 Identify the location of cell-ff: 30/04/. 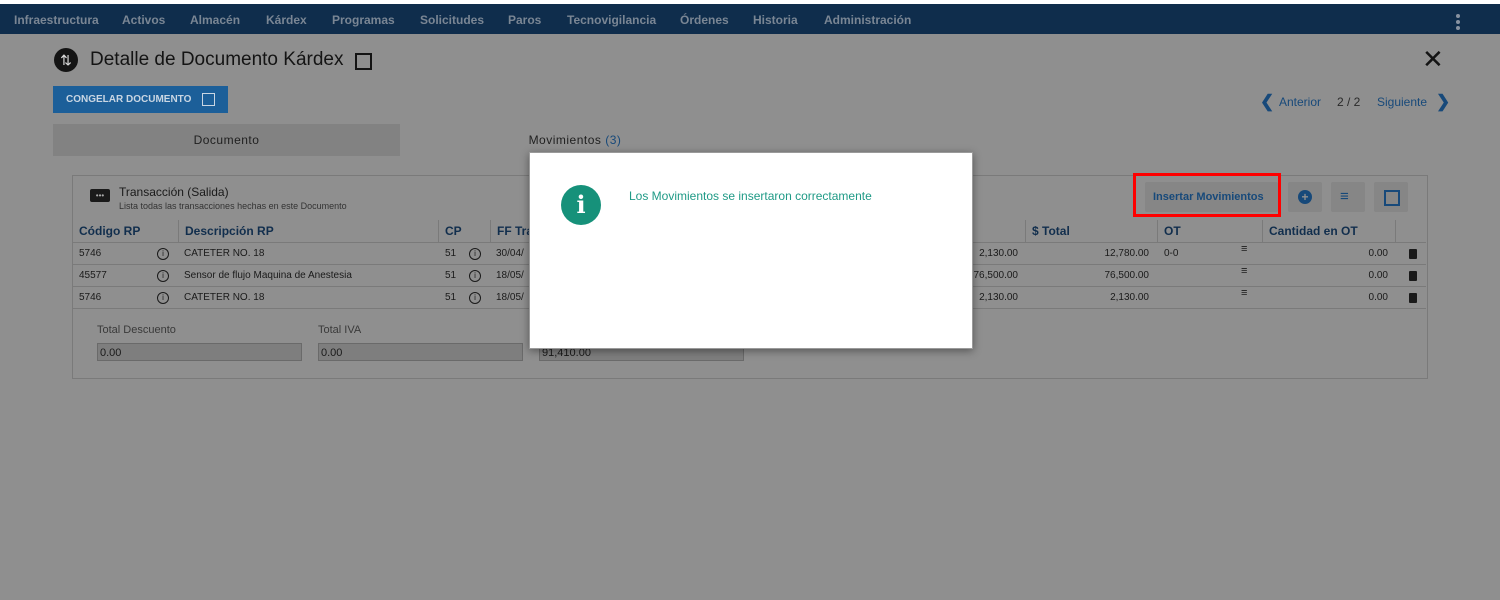
(510, 253).